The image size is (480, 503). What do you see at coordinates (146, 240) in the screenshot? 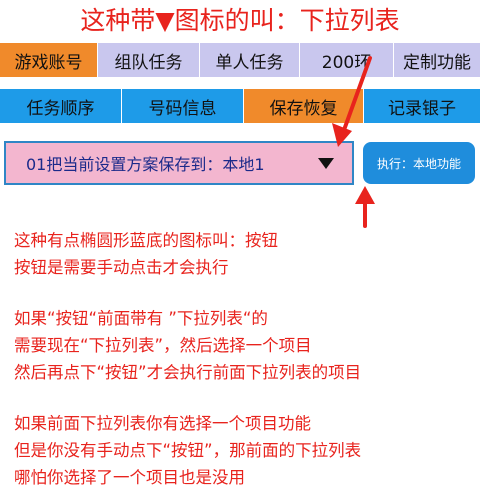
I see `explain-line: 这种有点椭圆形蓝底的图标叫：按钮` at bounding box center [146, 240].